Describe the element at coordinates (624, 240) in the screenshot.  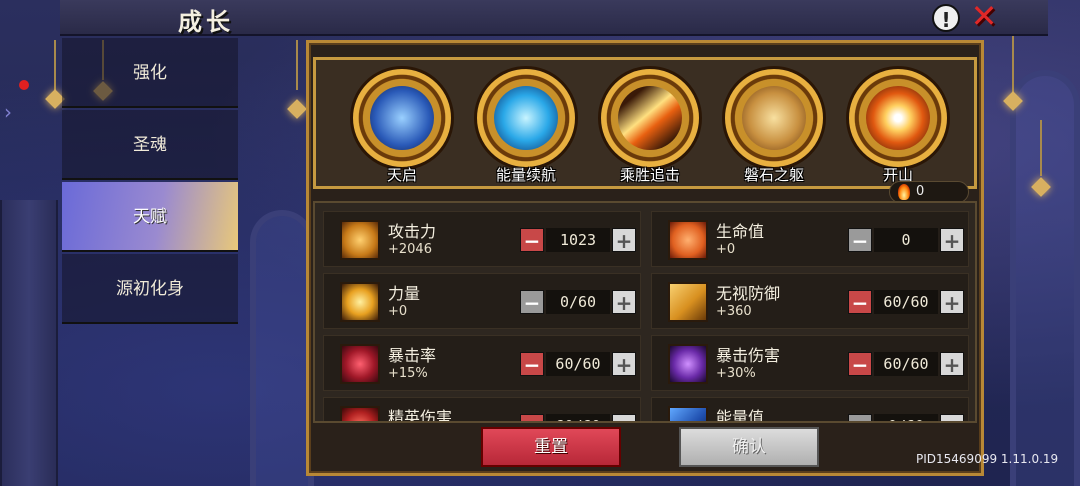
I see `attack-plus-button: +` at that location.